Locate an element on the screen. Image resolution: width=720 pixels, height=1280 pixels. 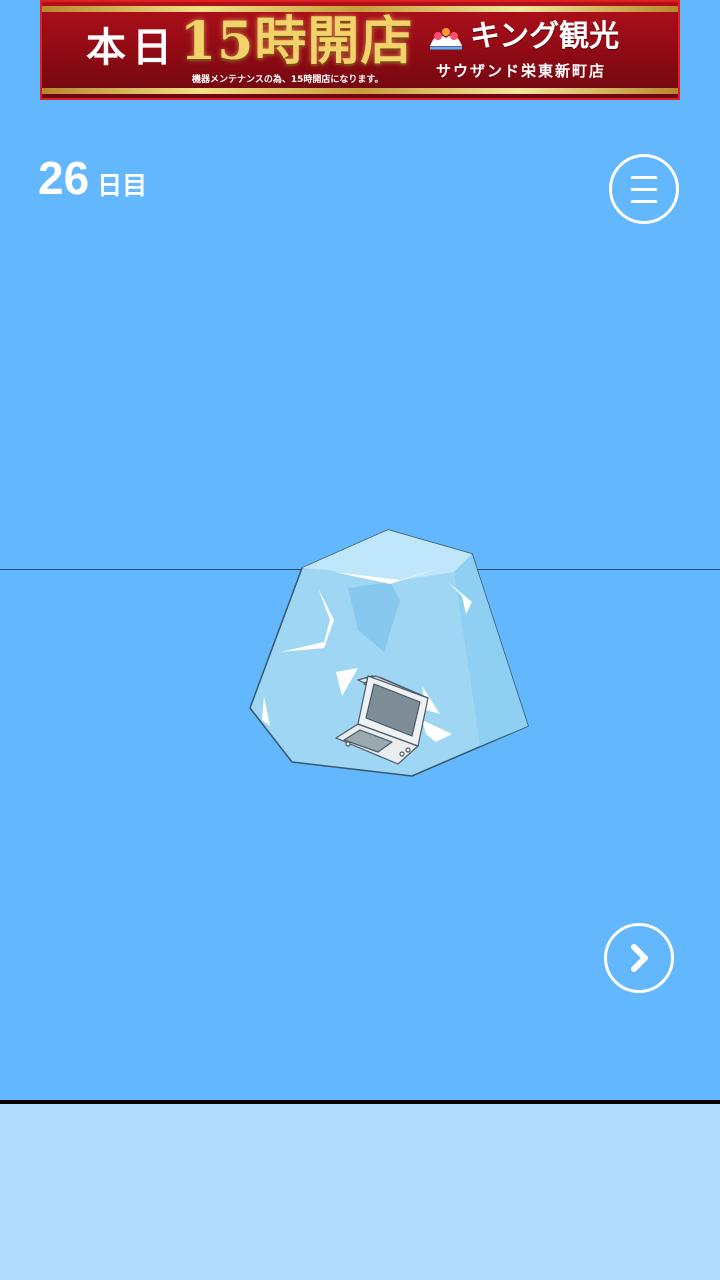
ad-store-name: サウザンド栄東新町店 is located at coordinates (521, 71).